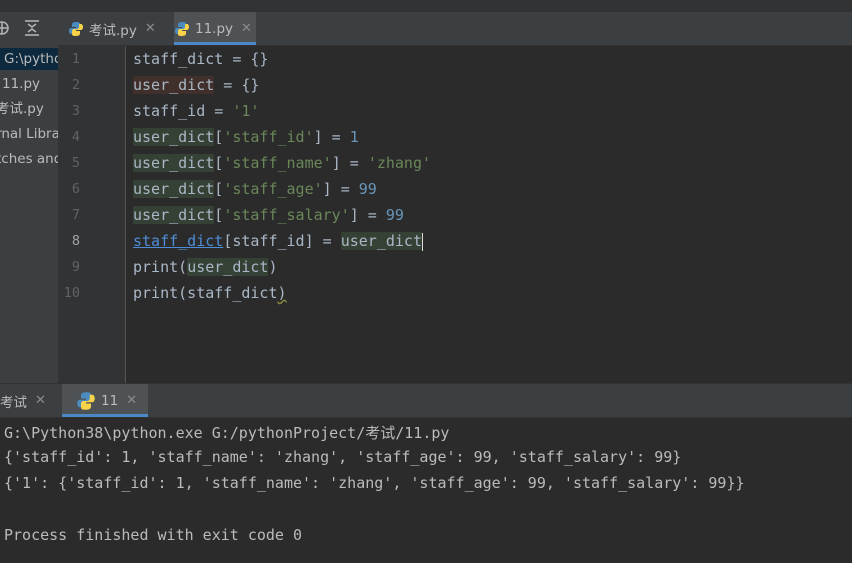 This screenshot has width=852, height=563. Describe the element at coordinates (86, 401) in the screenshot. I see `python-icon` at that location.